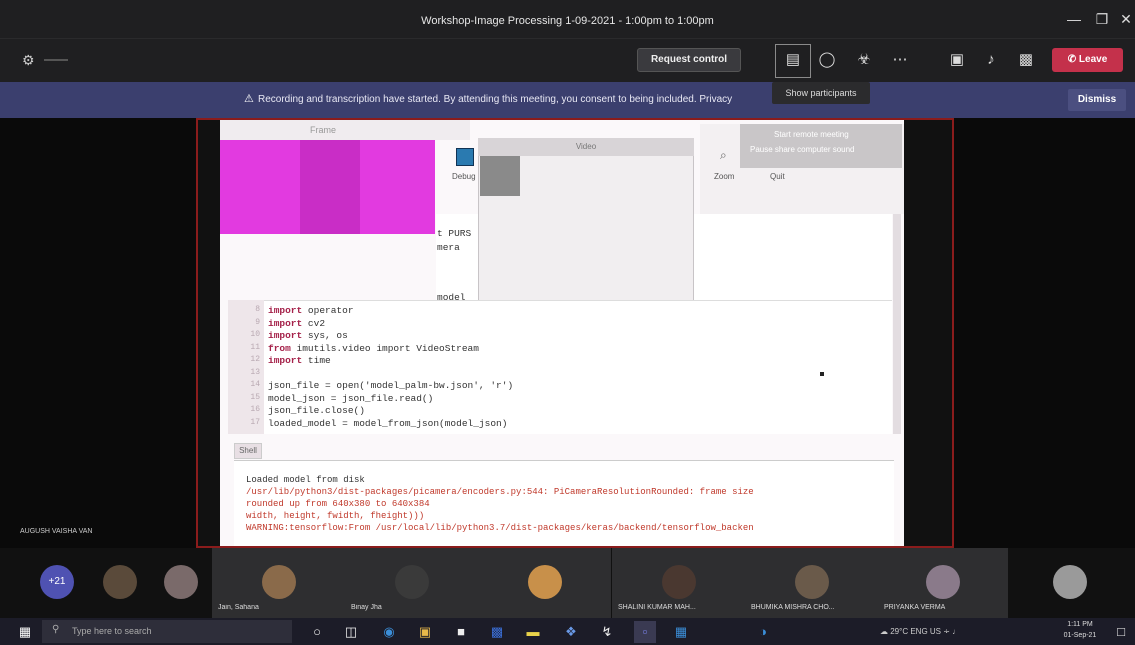 The width and height of the screenshot is (1135, 645). What do you see at coordinates (827, 60) in the screenshot?
I see `chat-icon: ◯` at bounding box center [827, 60].